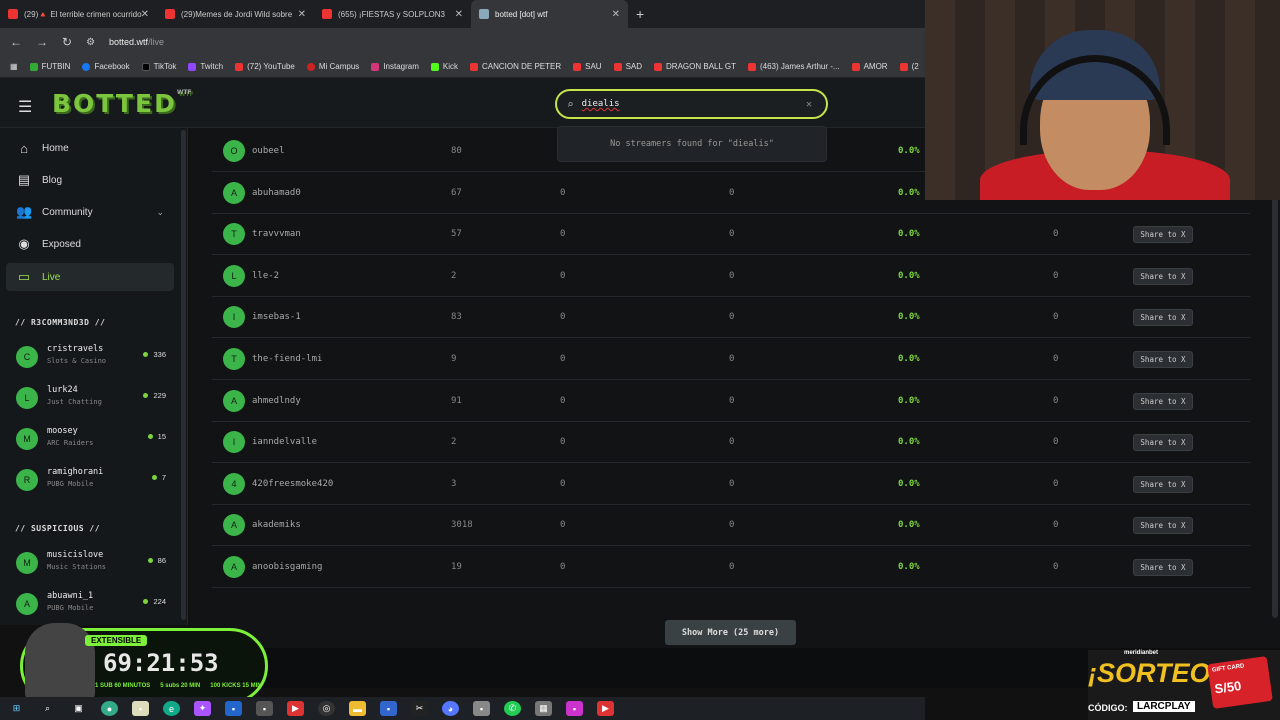 The height and width of the screenshot is (720, 1280). I want to click on bookmark: SAU, so click(587, 66).